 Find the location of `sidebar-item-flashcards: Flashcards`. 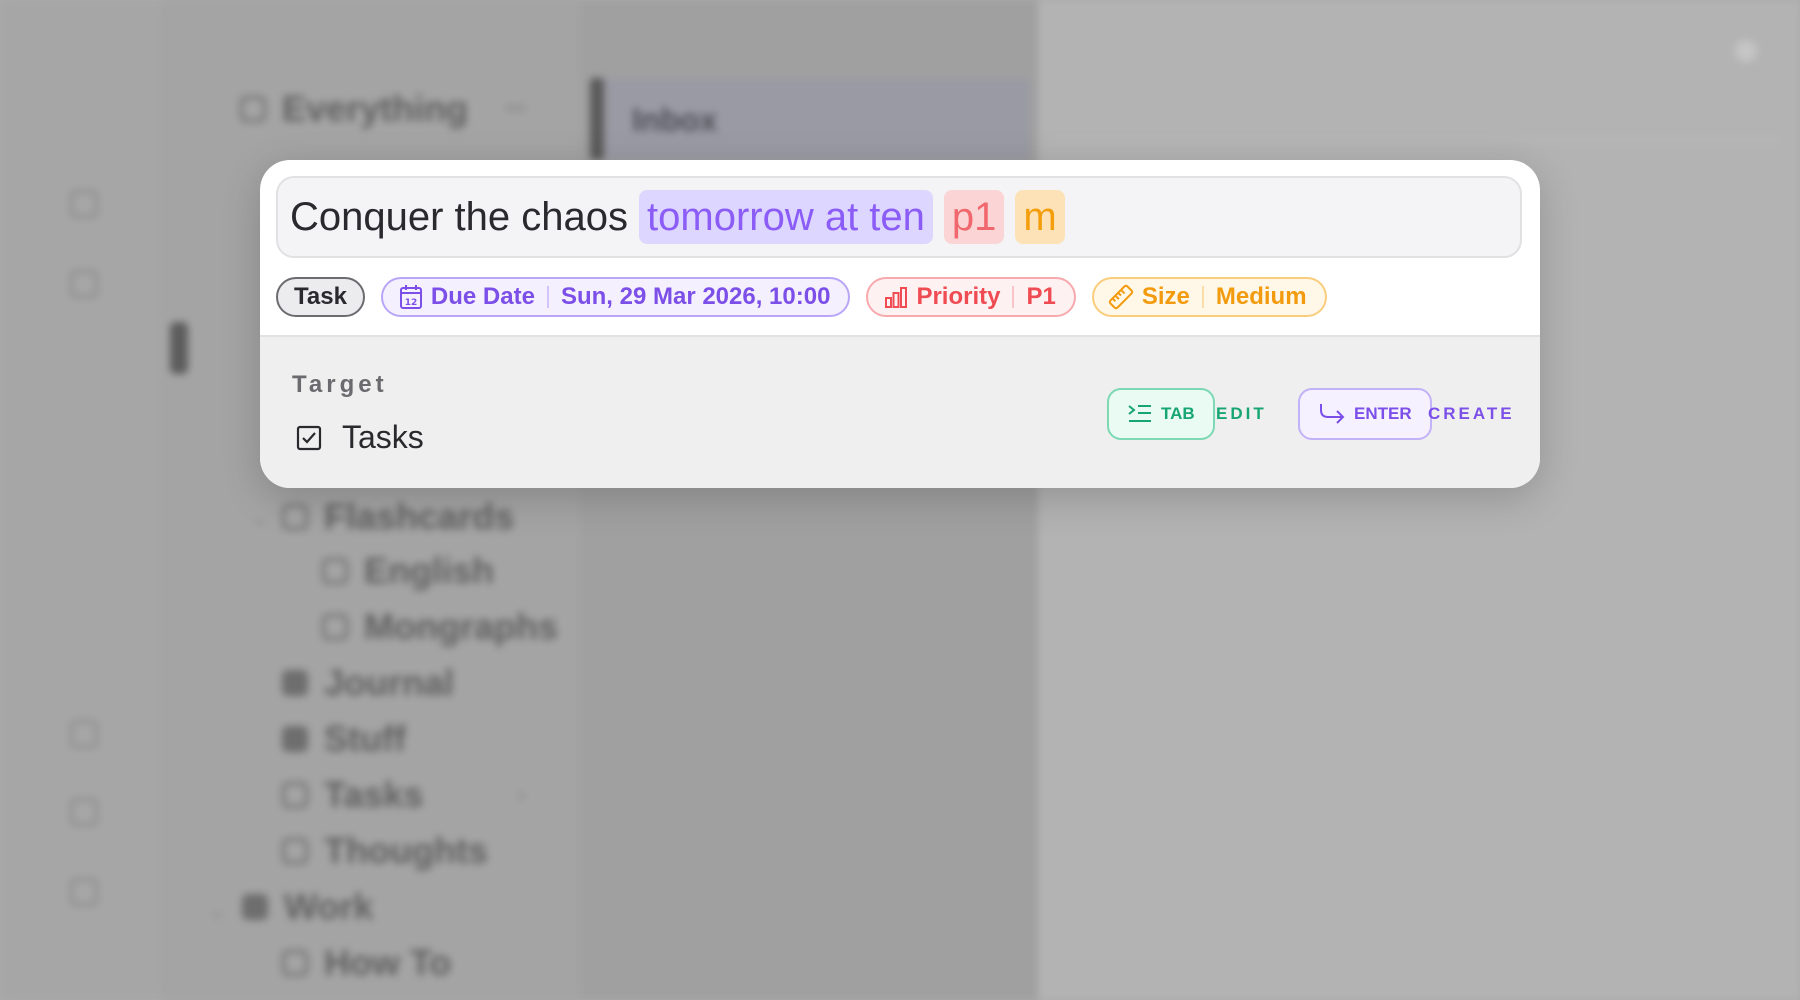

sidebar-item-flashcards: Flashcards is located at coordinates (398, 517).